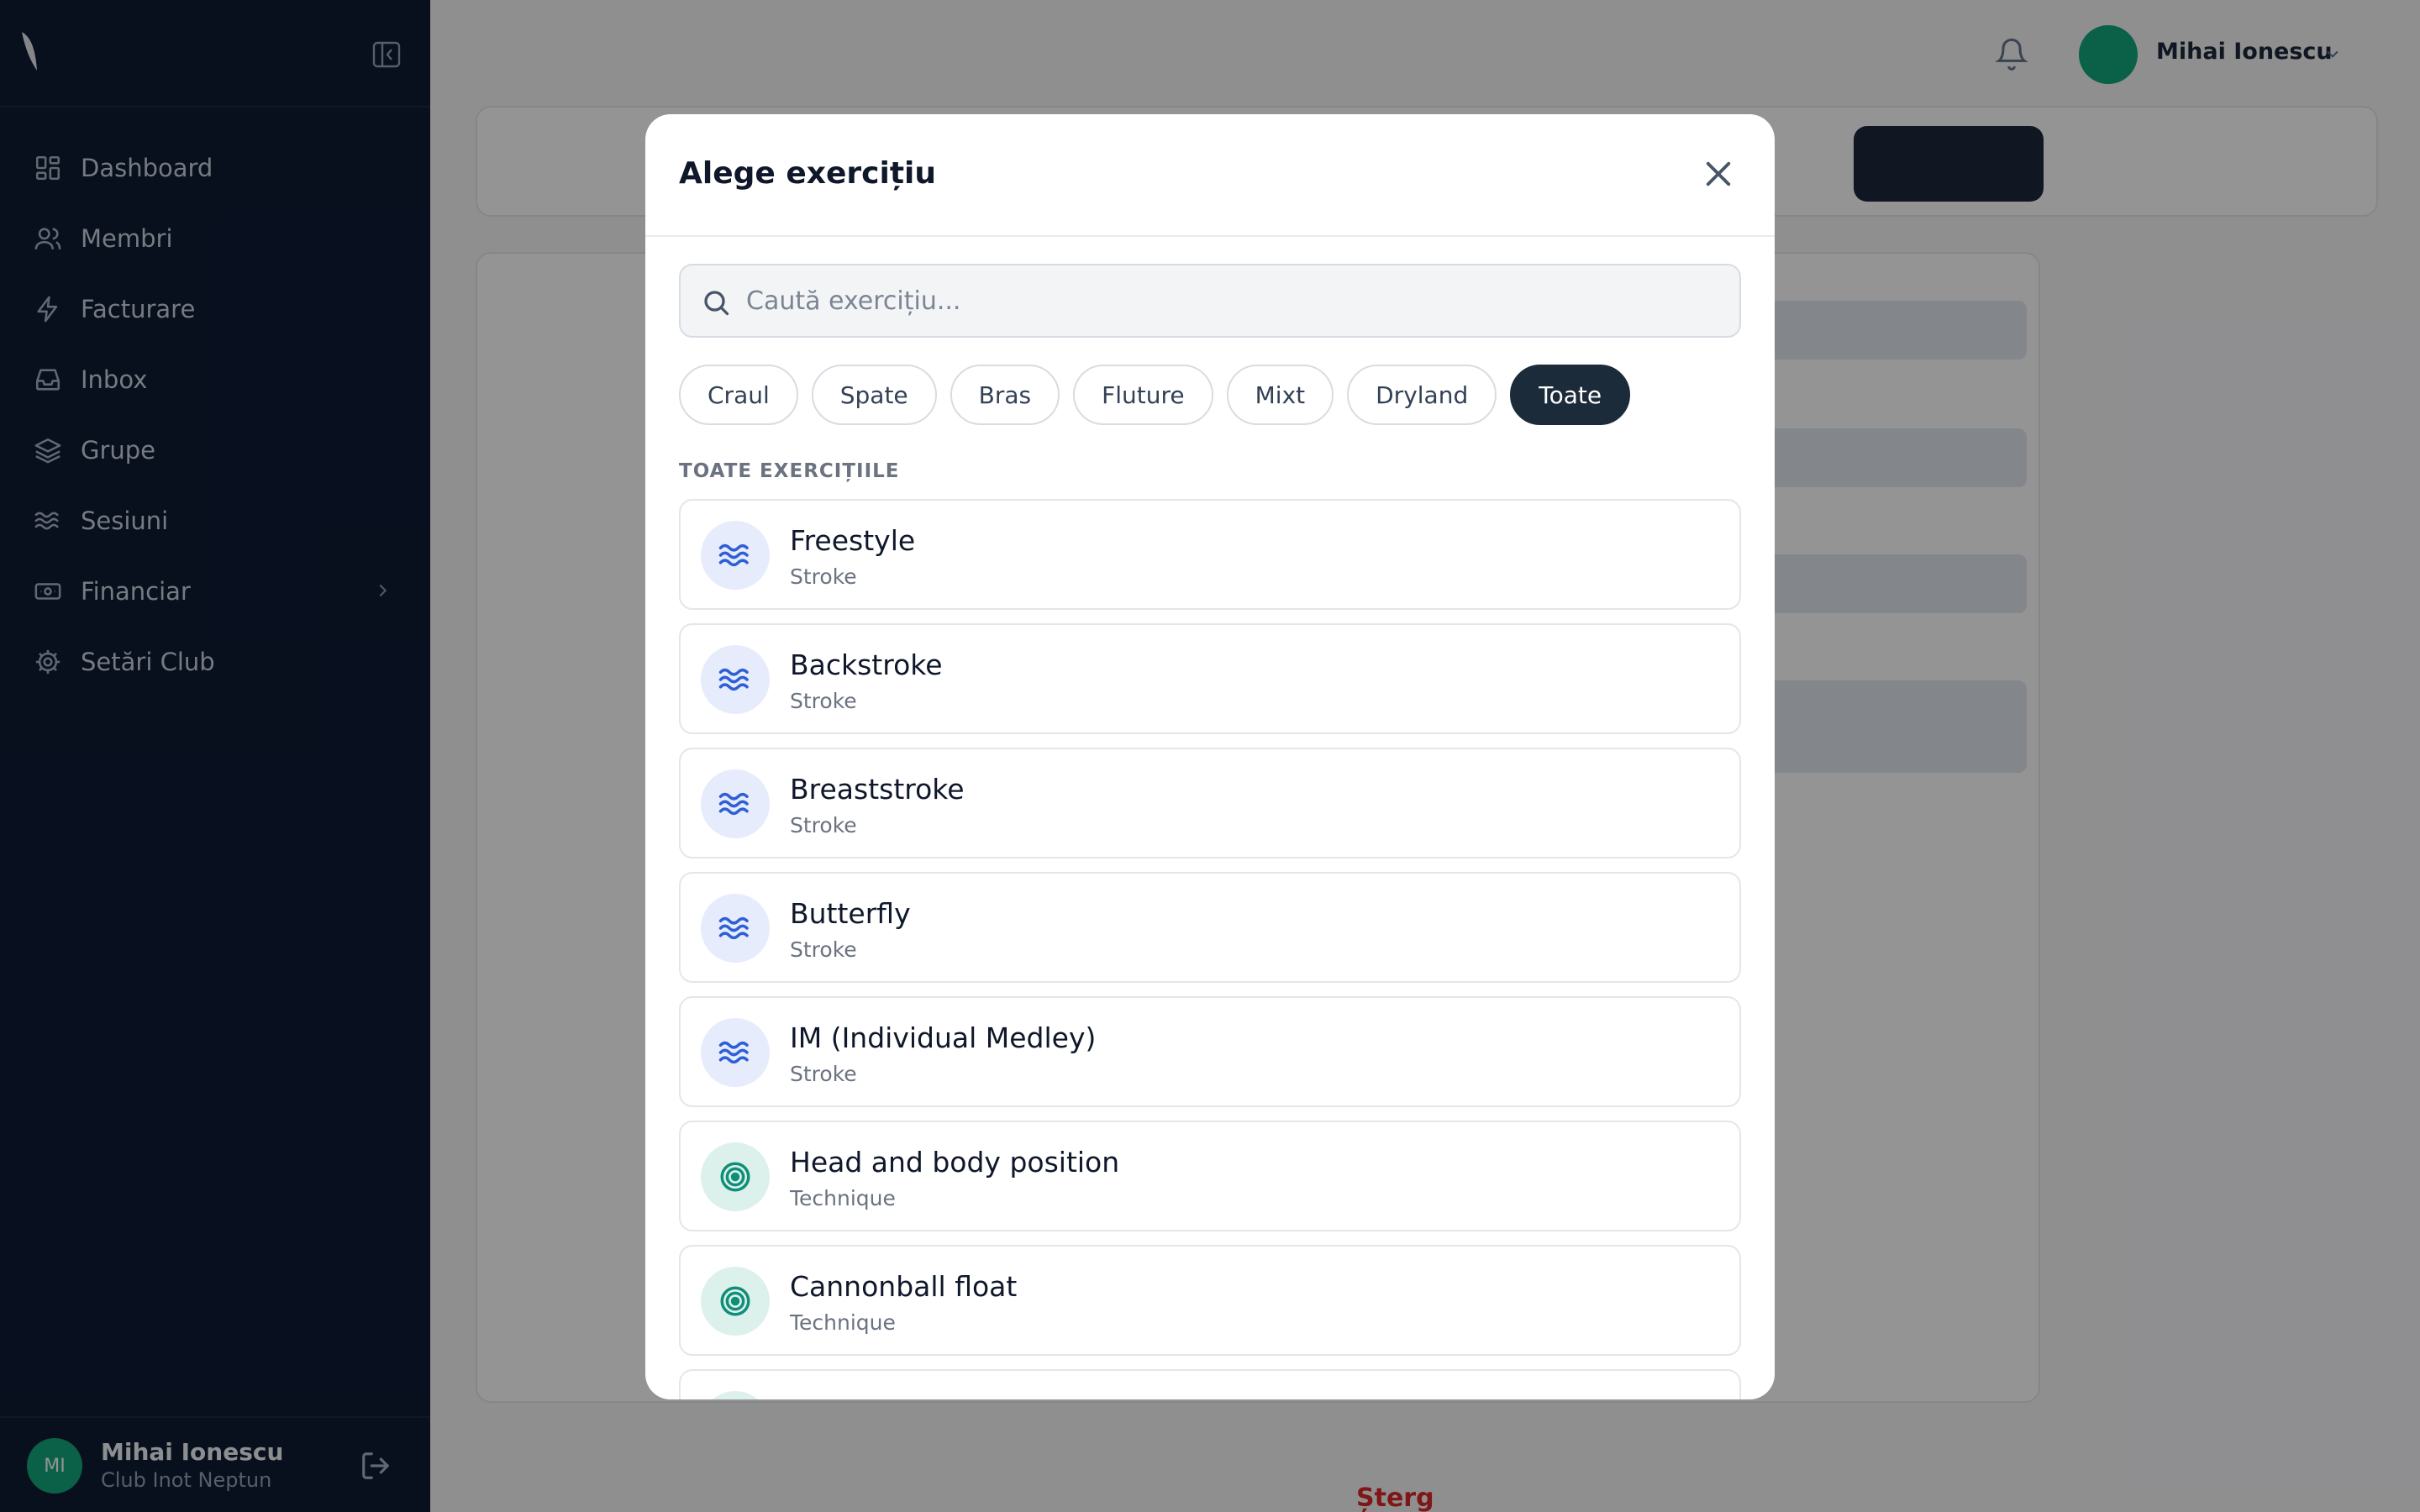  What do you see at coordinates (1210, 927) in the screenshot?
I see `exercise-item: Butterfly Stroke` at bounding box center [1210, 927].